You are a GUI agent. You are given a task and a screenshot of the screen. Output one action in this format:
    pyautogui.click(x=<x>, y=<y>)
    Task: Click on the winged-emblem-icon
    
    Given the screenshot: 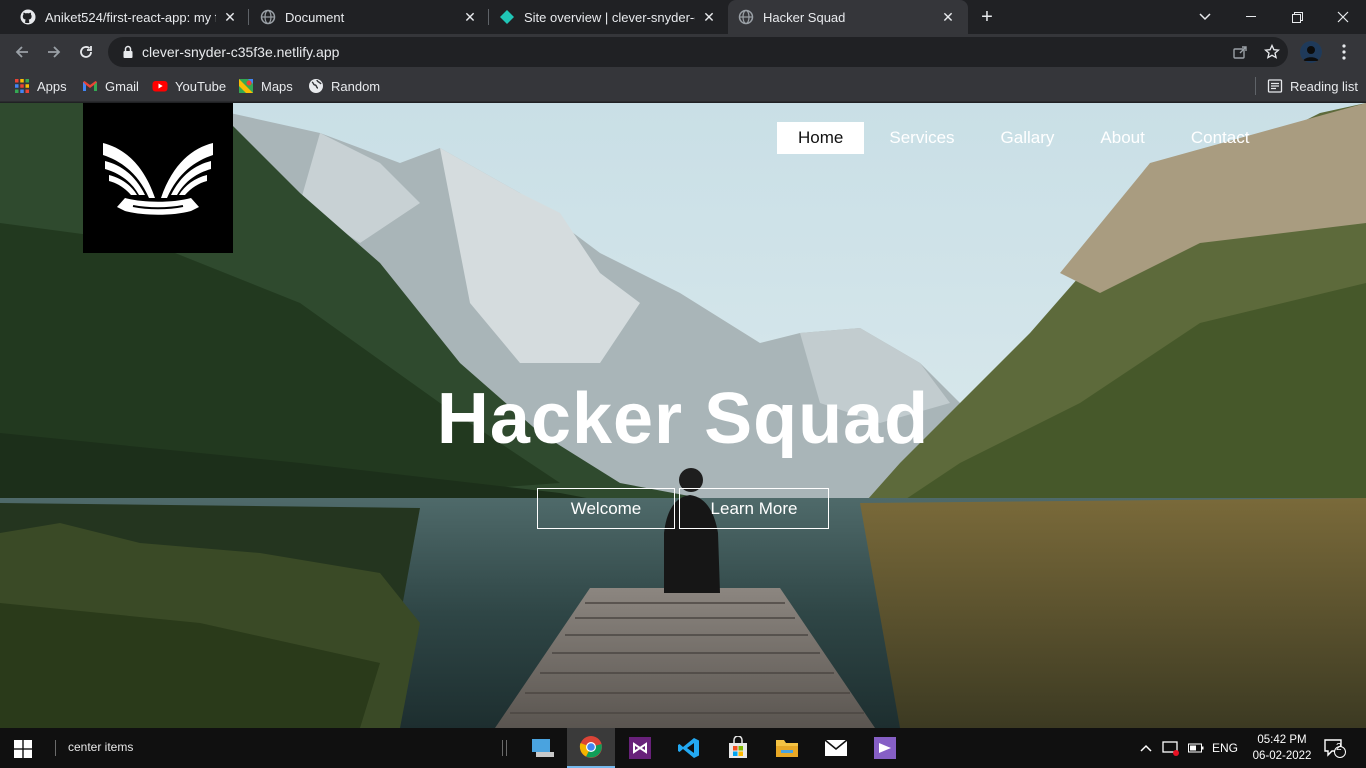 What is the action you would take?
    pyautogui.click(x=158, y=179)
    